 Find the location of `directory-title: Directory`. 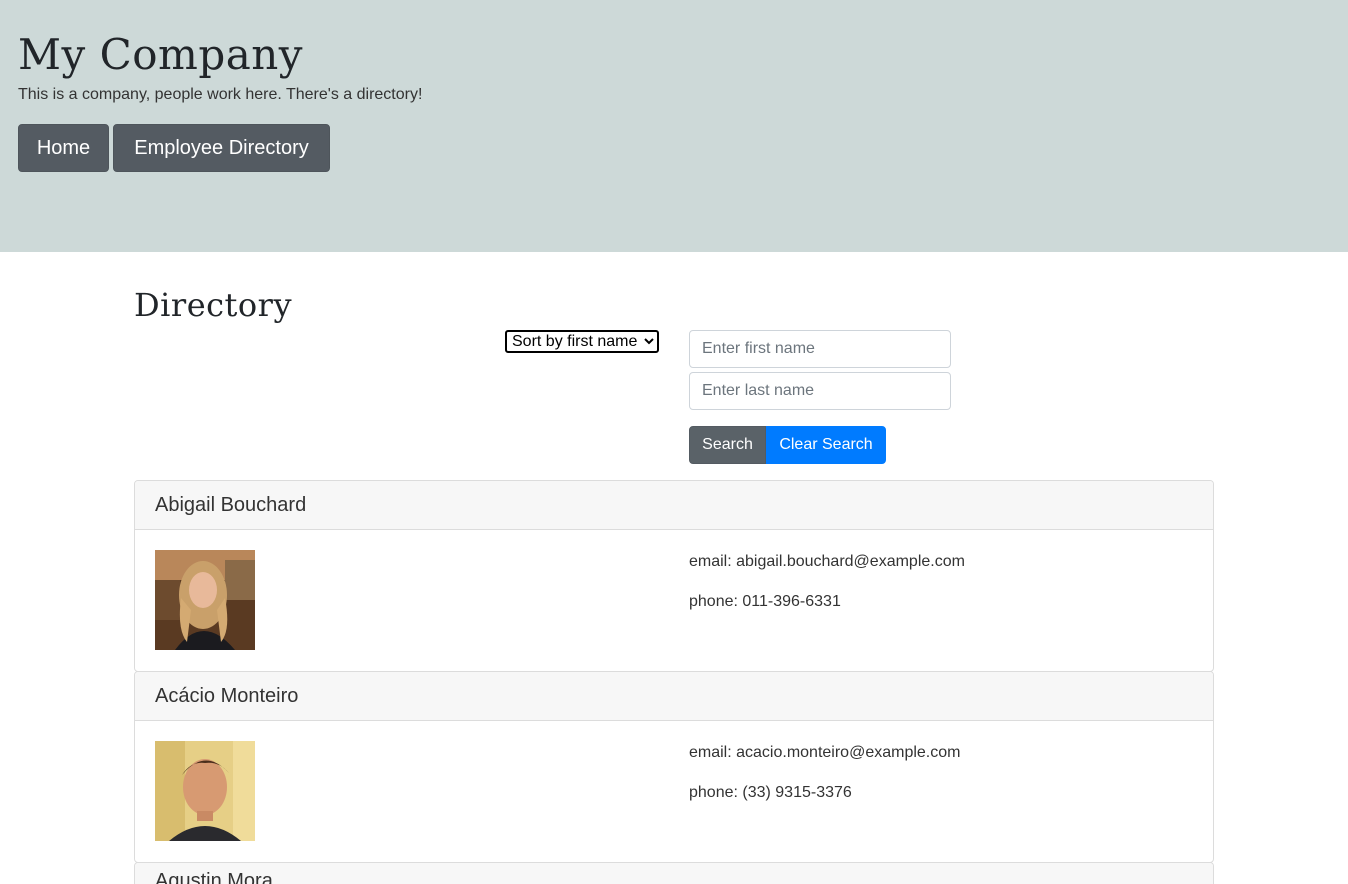

directory-title: Directory is located at coordinates (213, 305).